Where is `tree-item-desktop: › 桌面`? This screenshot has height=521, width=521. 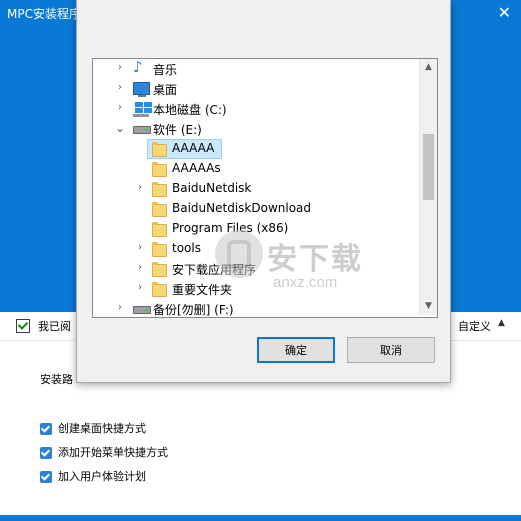
tree-item-desktop: › 桌面 is located at coordinates (256, 89).